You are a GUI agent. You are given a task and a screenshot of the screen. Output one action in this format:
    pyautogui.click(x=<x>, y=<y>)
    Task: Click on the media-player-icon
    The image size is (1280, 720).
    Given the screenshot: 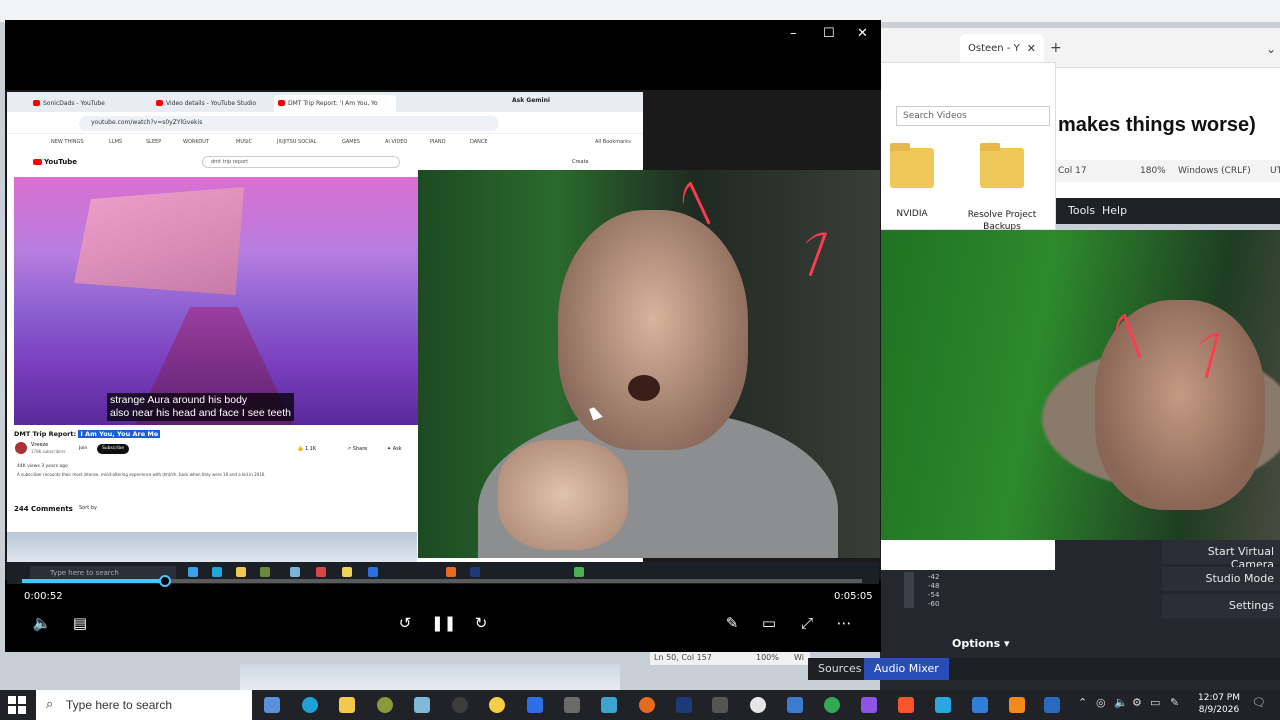 What is the action you would take?
    pyautogui.click(x=1052, y=705)
    